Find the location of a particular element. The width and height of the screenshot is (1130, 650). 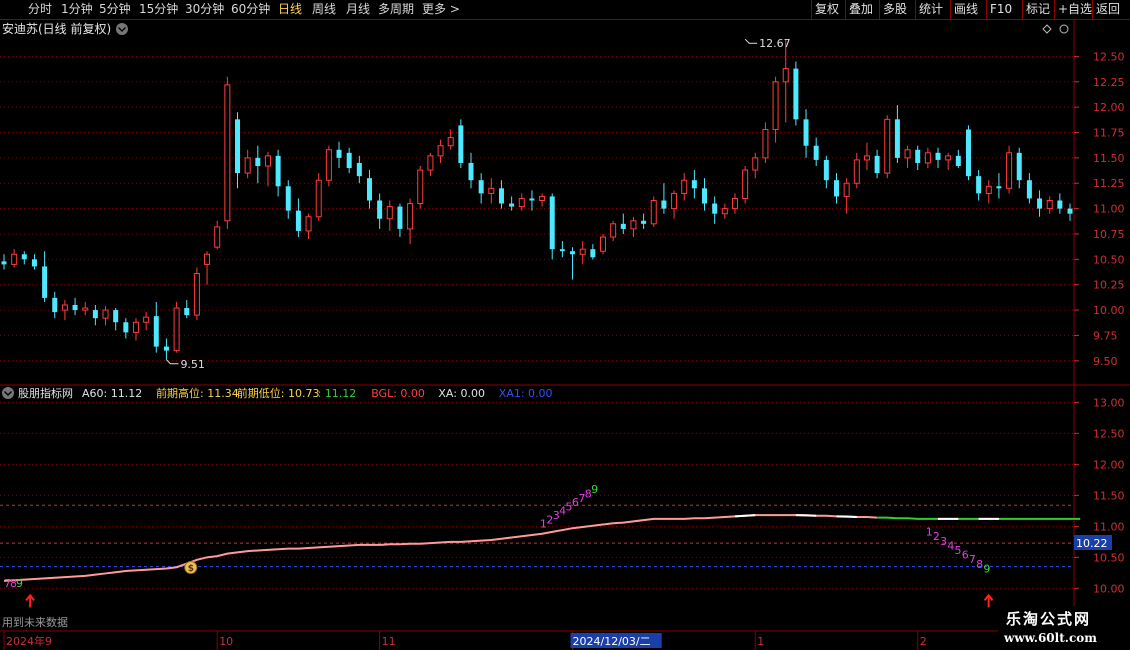

watermark-title: 乐淘公式网 is located at coordinates (1049, 619).